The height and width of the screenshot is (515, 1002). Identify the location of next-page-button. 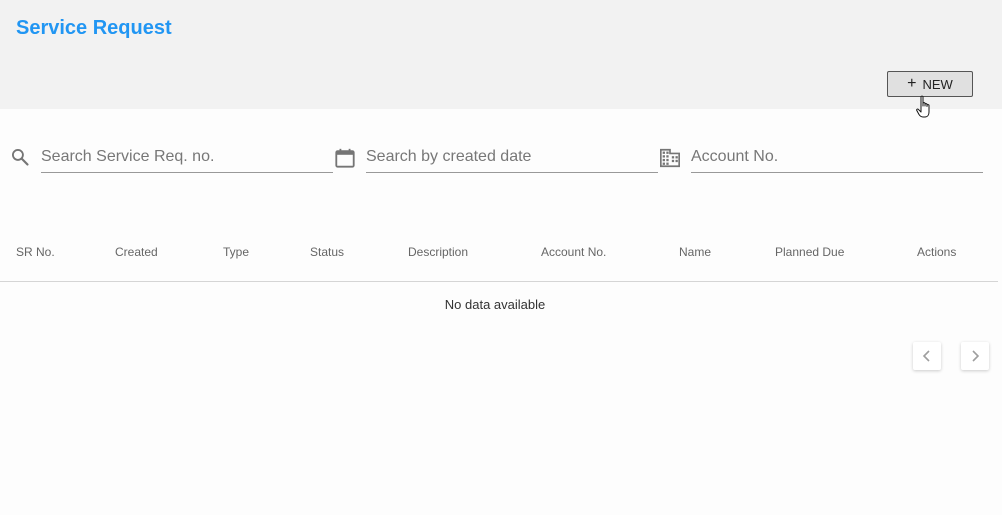
(975, 356).